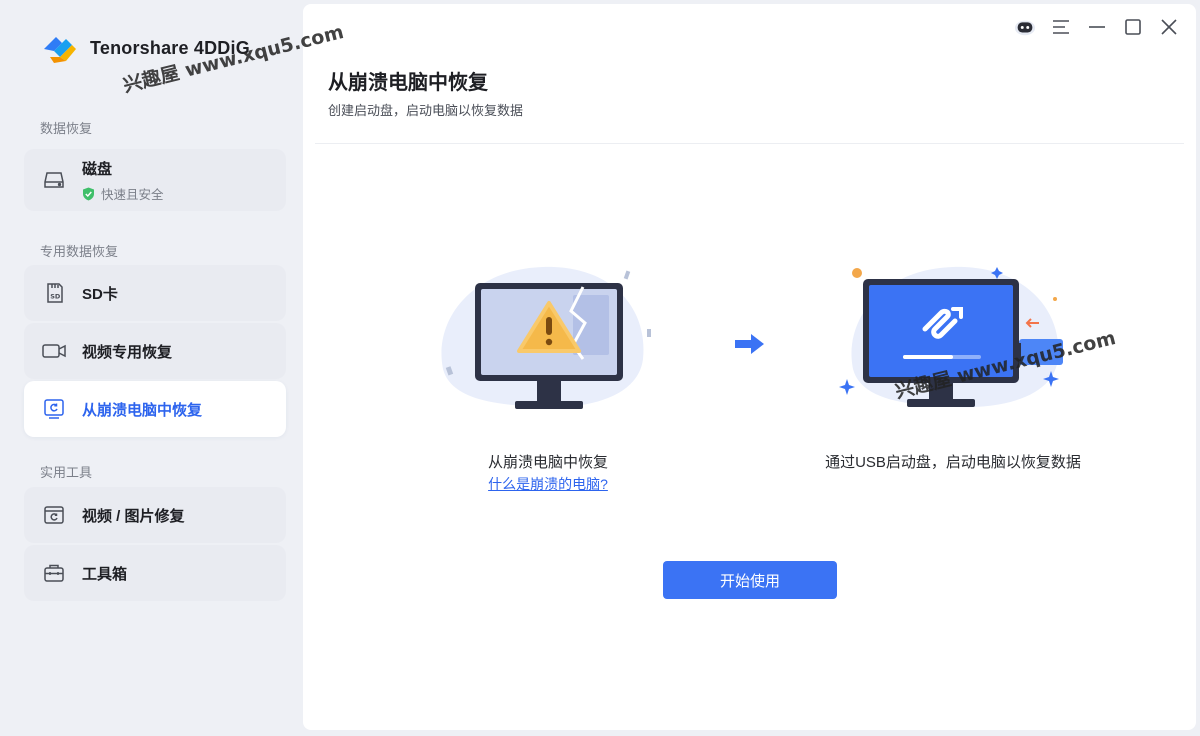 The image size is (1200, 736). I want to click on sd-card-icon: SD, so click(54, 293).